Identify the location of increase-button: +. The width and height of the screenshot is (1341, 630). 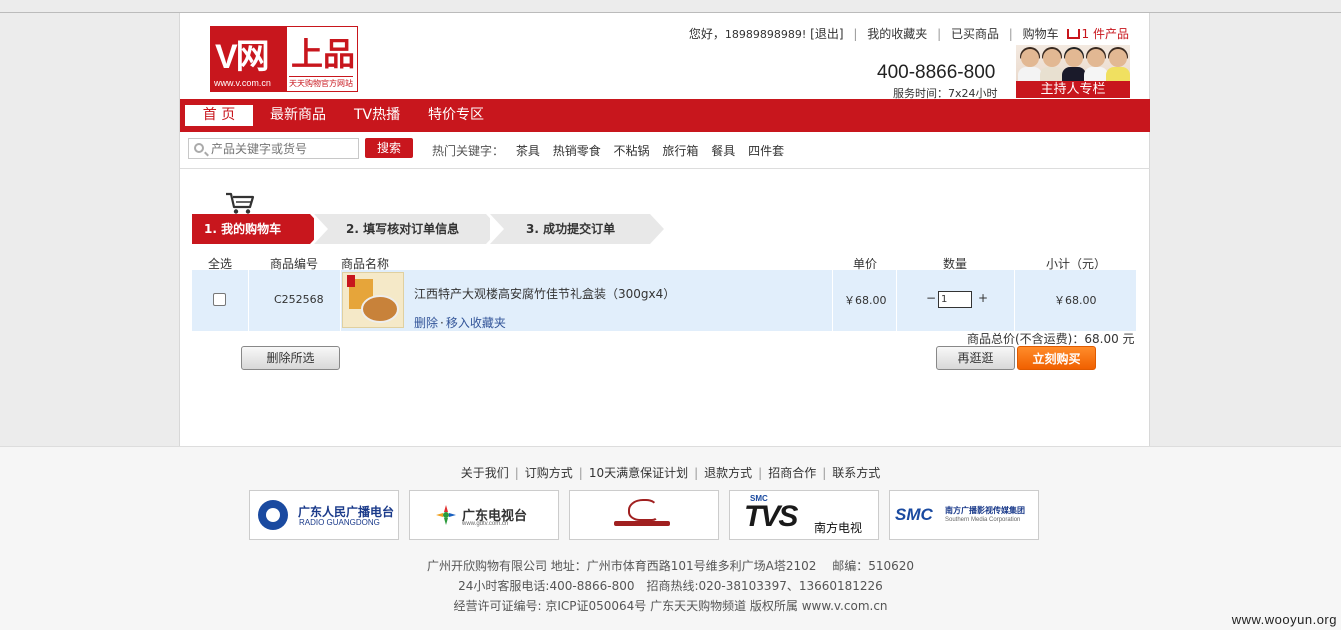
(983, 298).